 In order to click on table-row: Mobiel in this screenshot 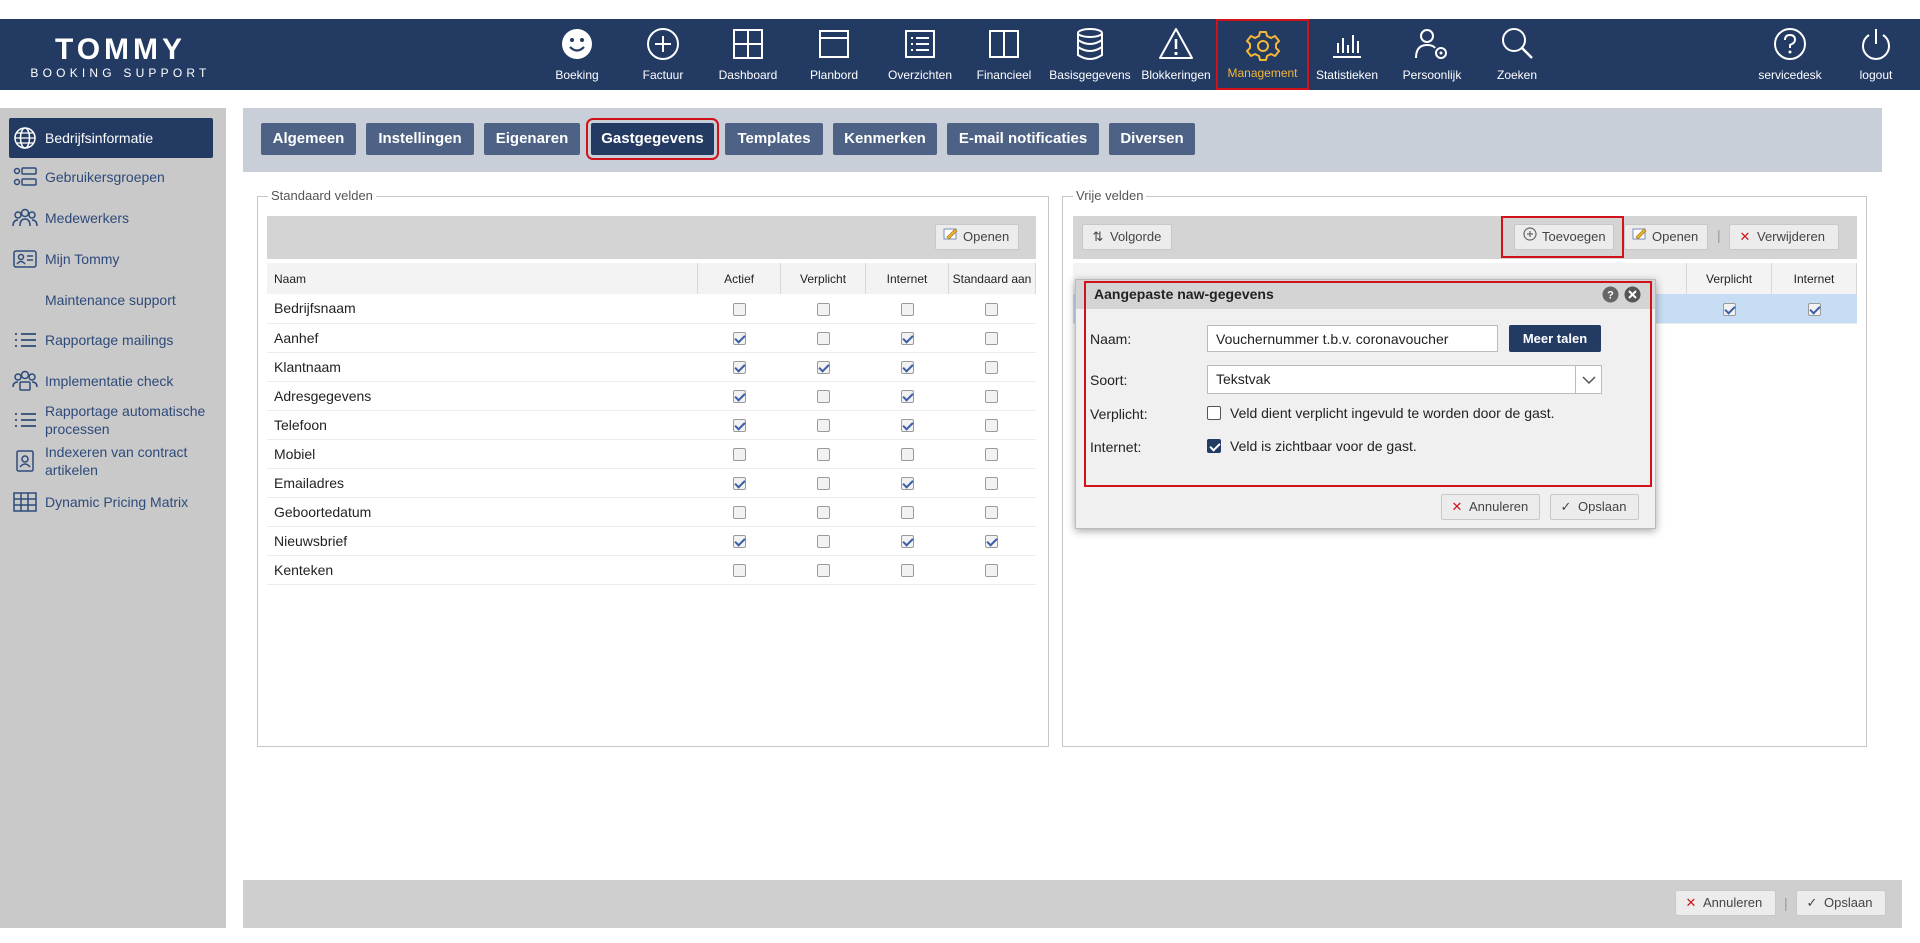, I will do `click(651, 454)`.